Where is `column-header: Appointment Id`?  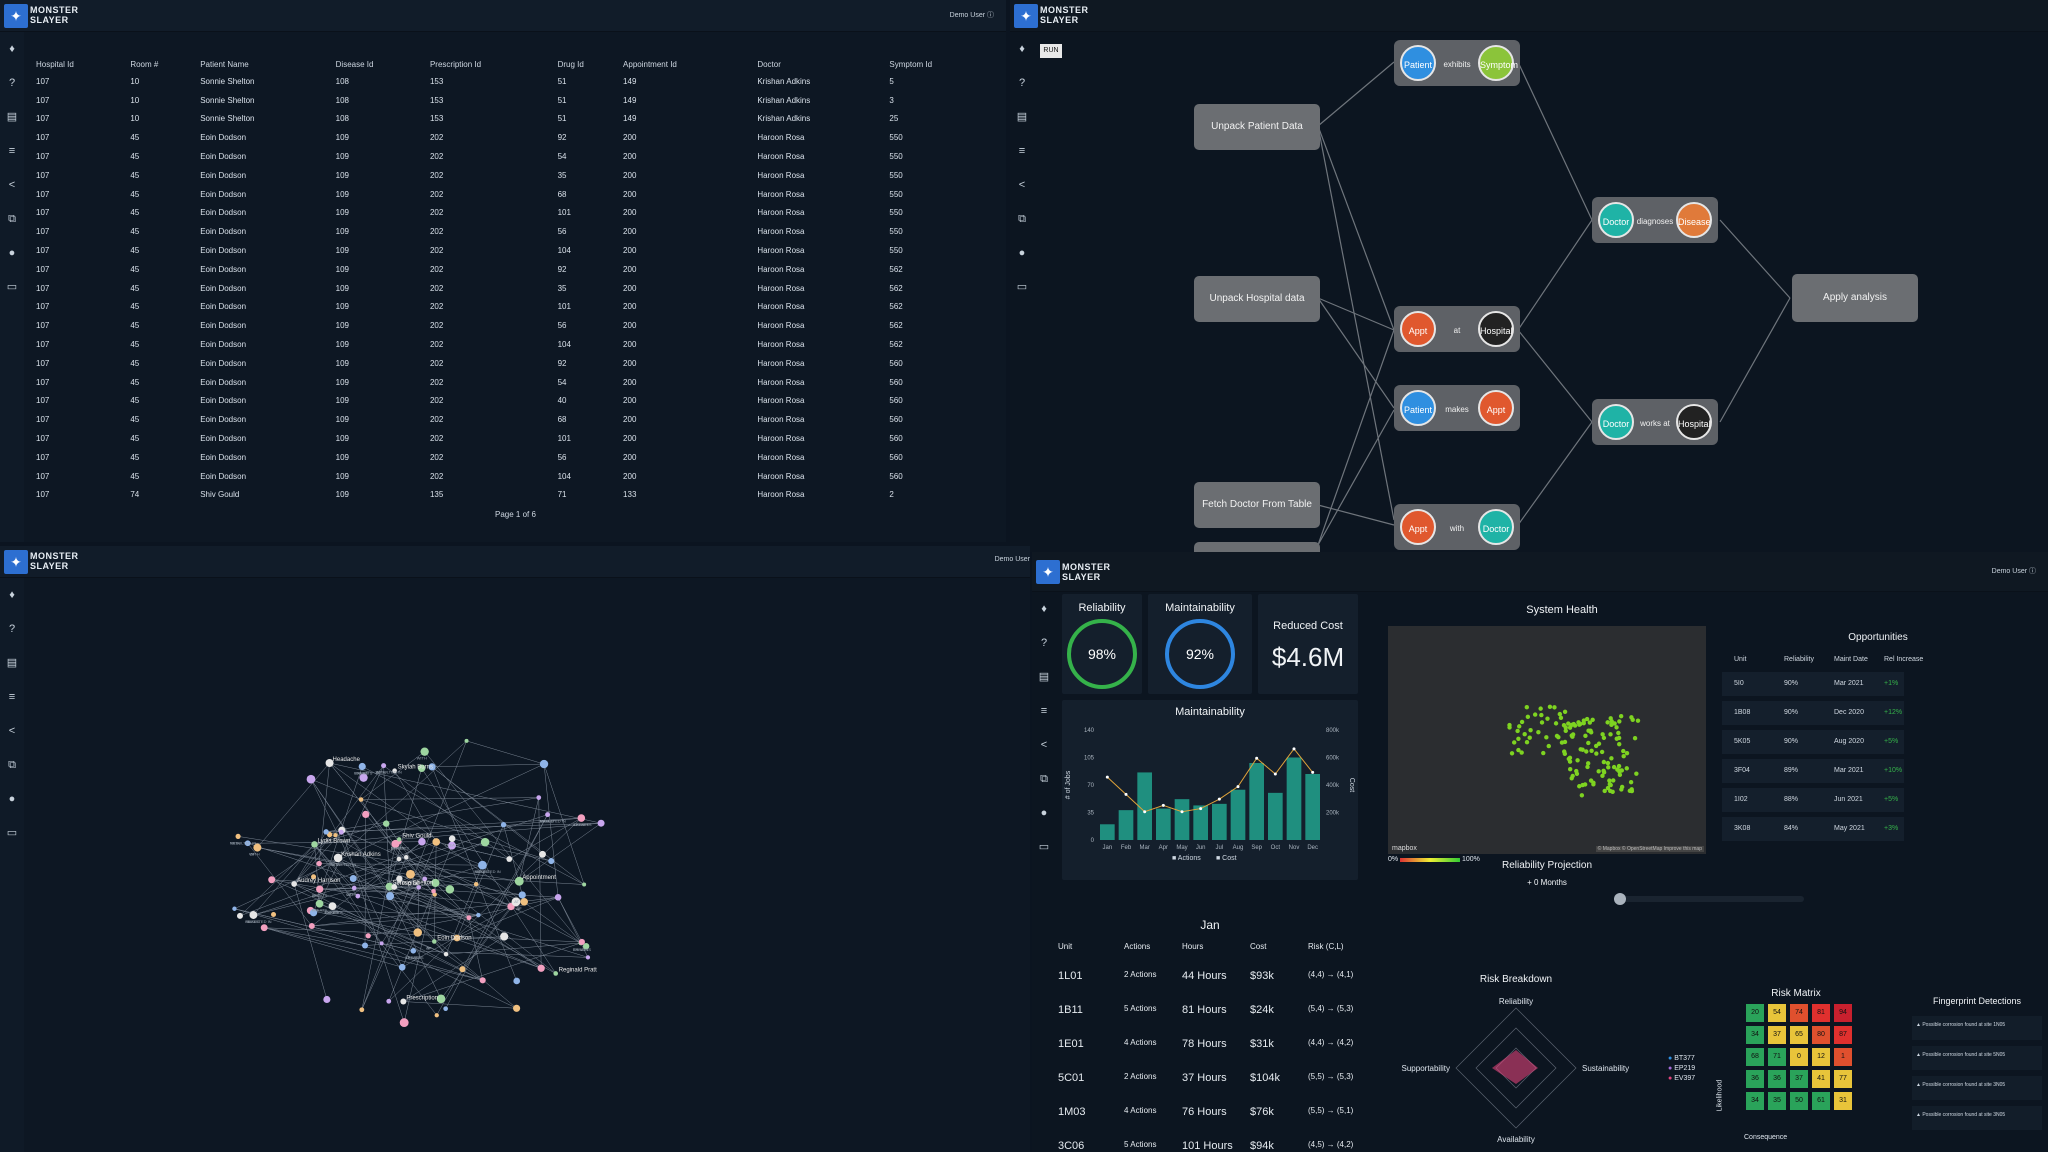
column-header: Appointment Id is located at coordinates (690, 64).